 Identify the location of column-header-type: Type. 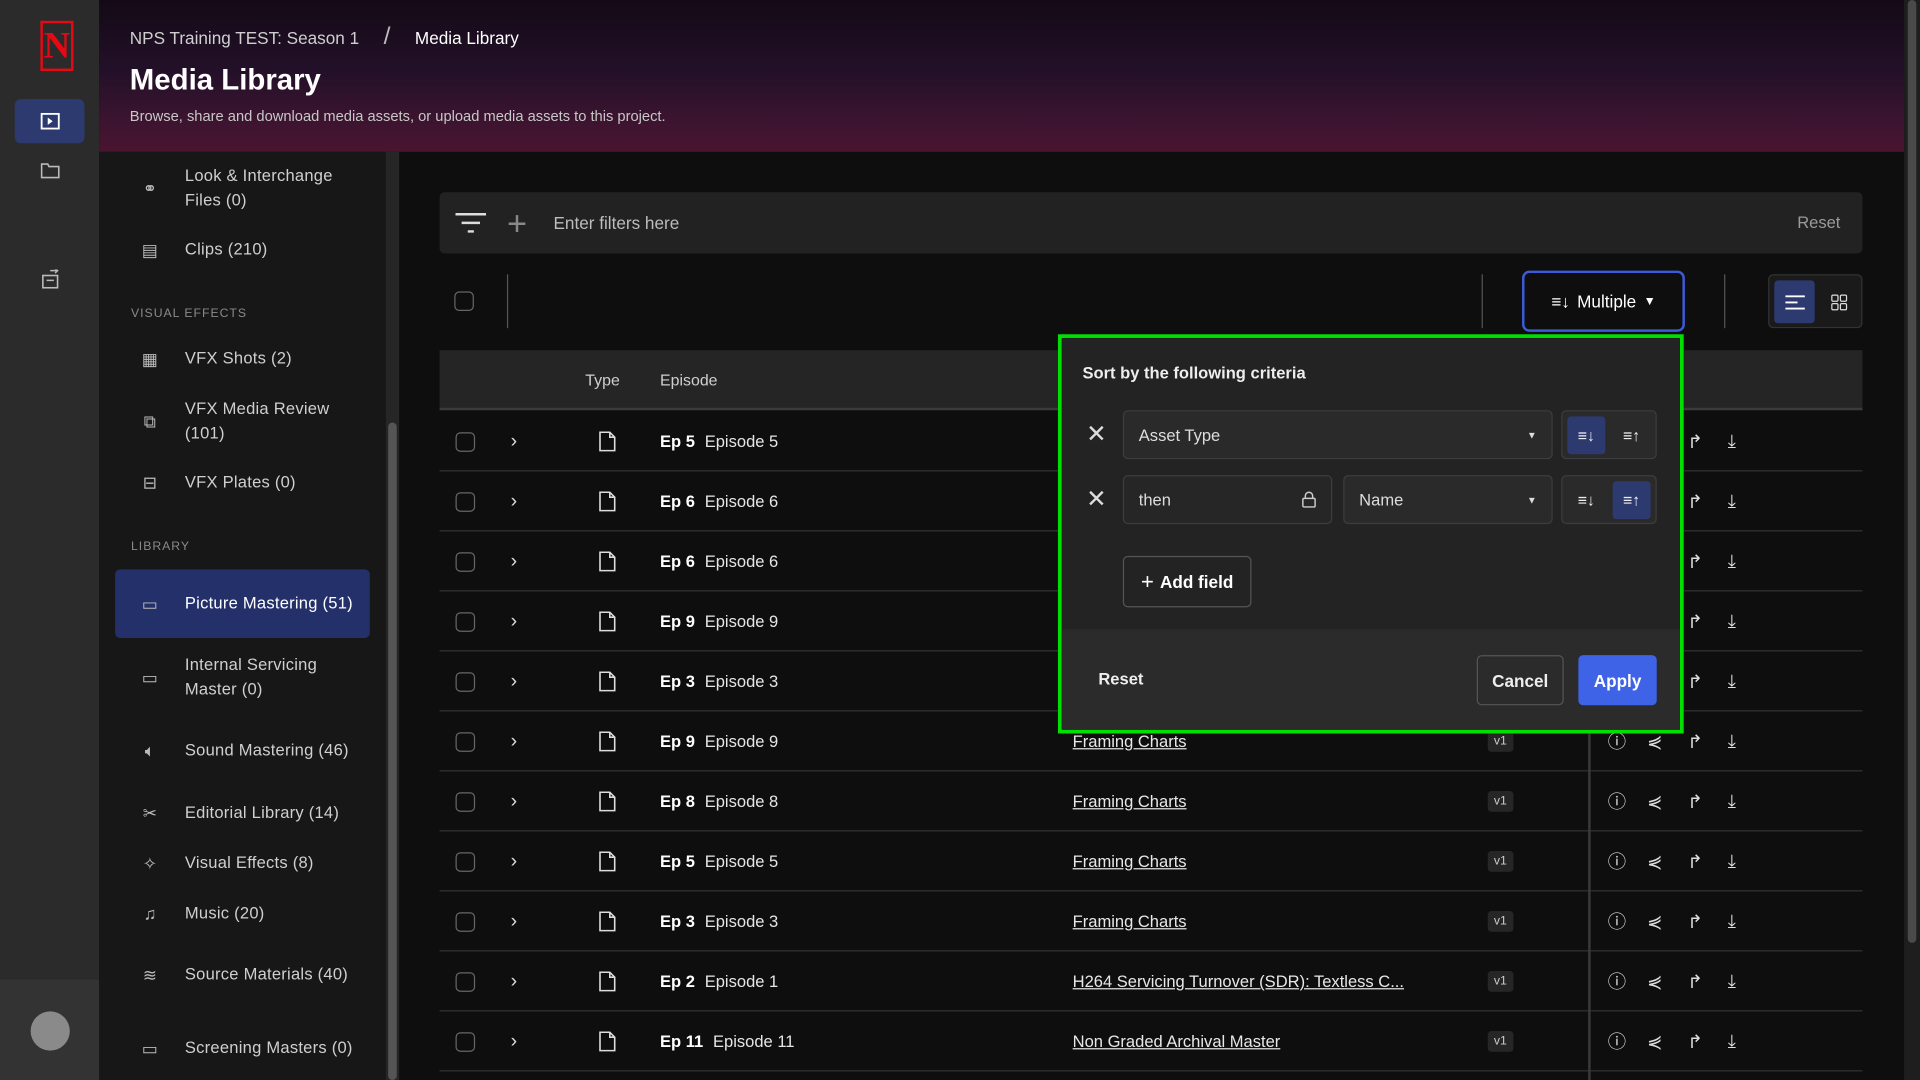
(602, 380).